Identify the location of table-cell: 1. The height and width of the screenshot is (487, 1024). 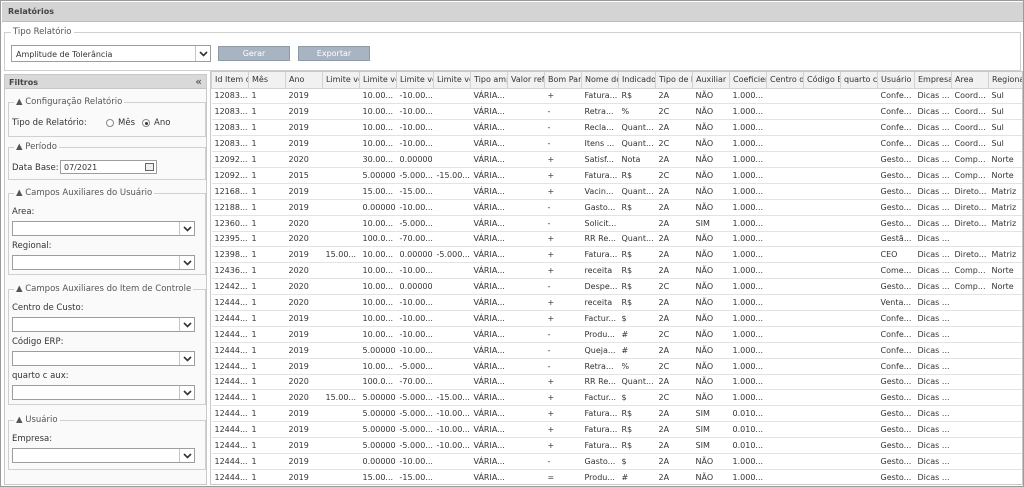
(267, 128).